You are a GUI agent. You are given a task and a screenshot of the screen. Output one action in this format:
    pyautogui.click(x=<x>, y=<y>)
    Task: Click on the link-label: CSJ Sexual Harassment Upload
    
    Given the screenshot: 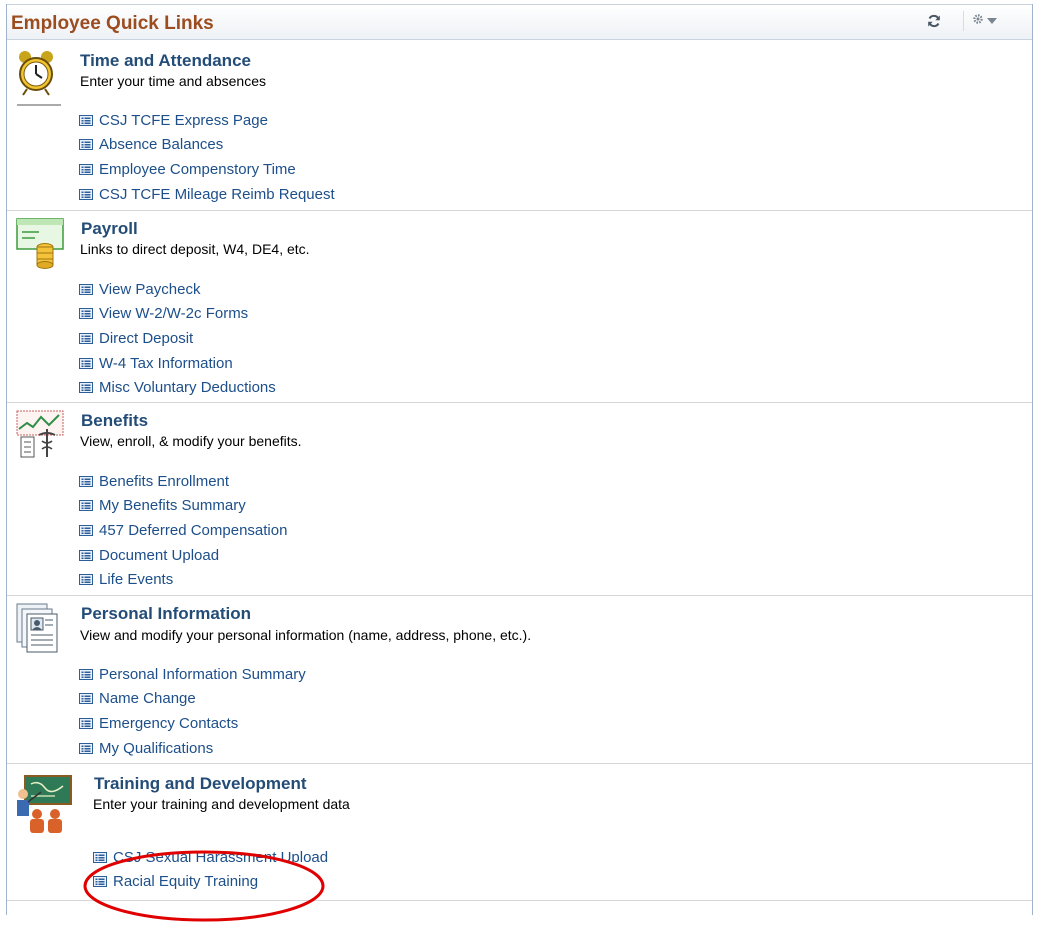 What is the action you would take?
    pyautogui.click(x=220, y=857)
    